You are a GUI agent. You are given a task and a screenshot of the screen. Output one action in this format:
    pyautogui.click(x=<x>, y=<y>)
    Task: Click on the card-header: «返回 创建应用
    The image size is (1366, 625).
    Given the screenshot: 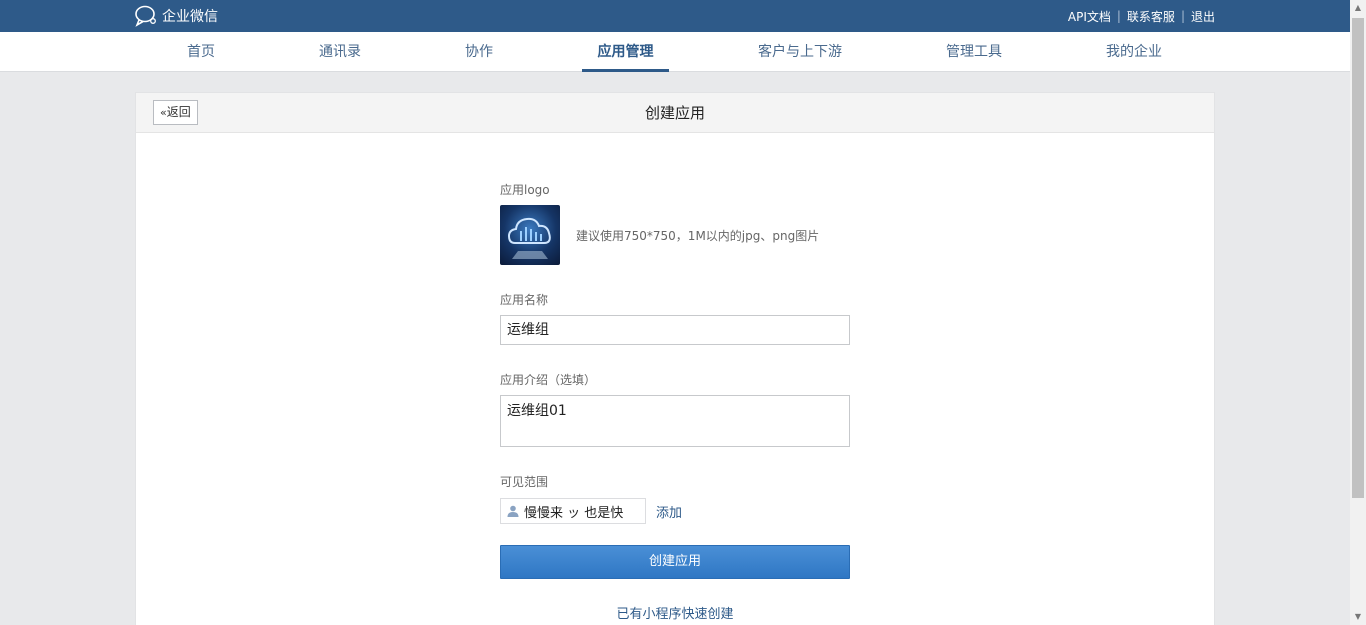 What is the action you would take?
    pyautogui.click(x=675, y=113)
    